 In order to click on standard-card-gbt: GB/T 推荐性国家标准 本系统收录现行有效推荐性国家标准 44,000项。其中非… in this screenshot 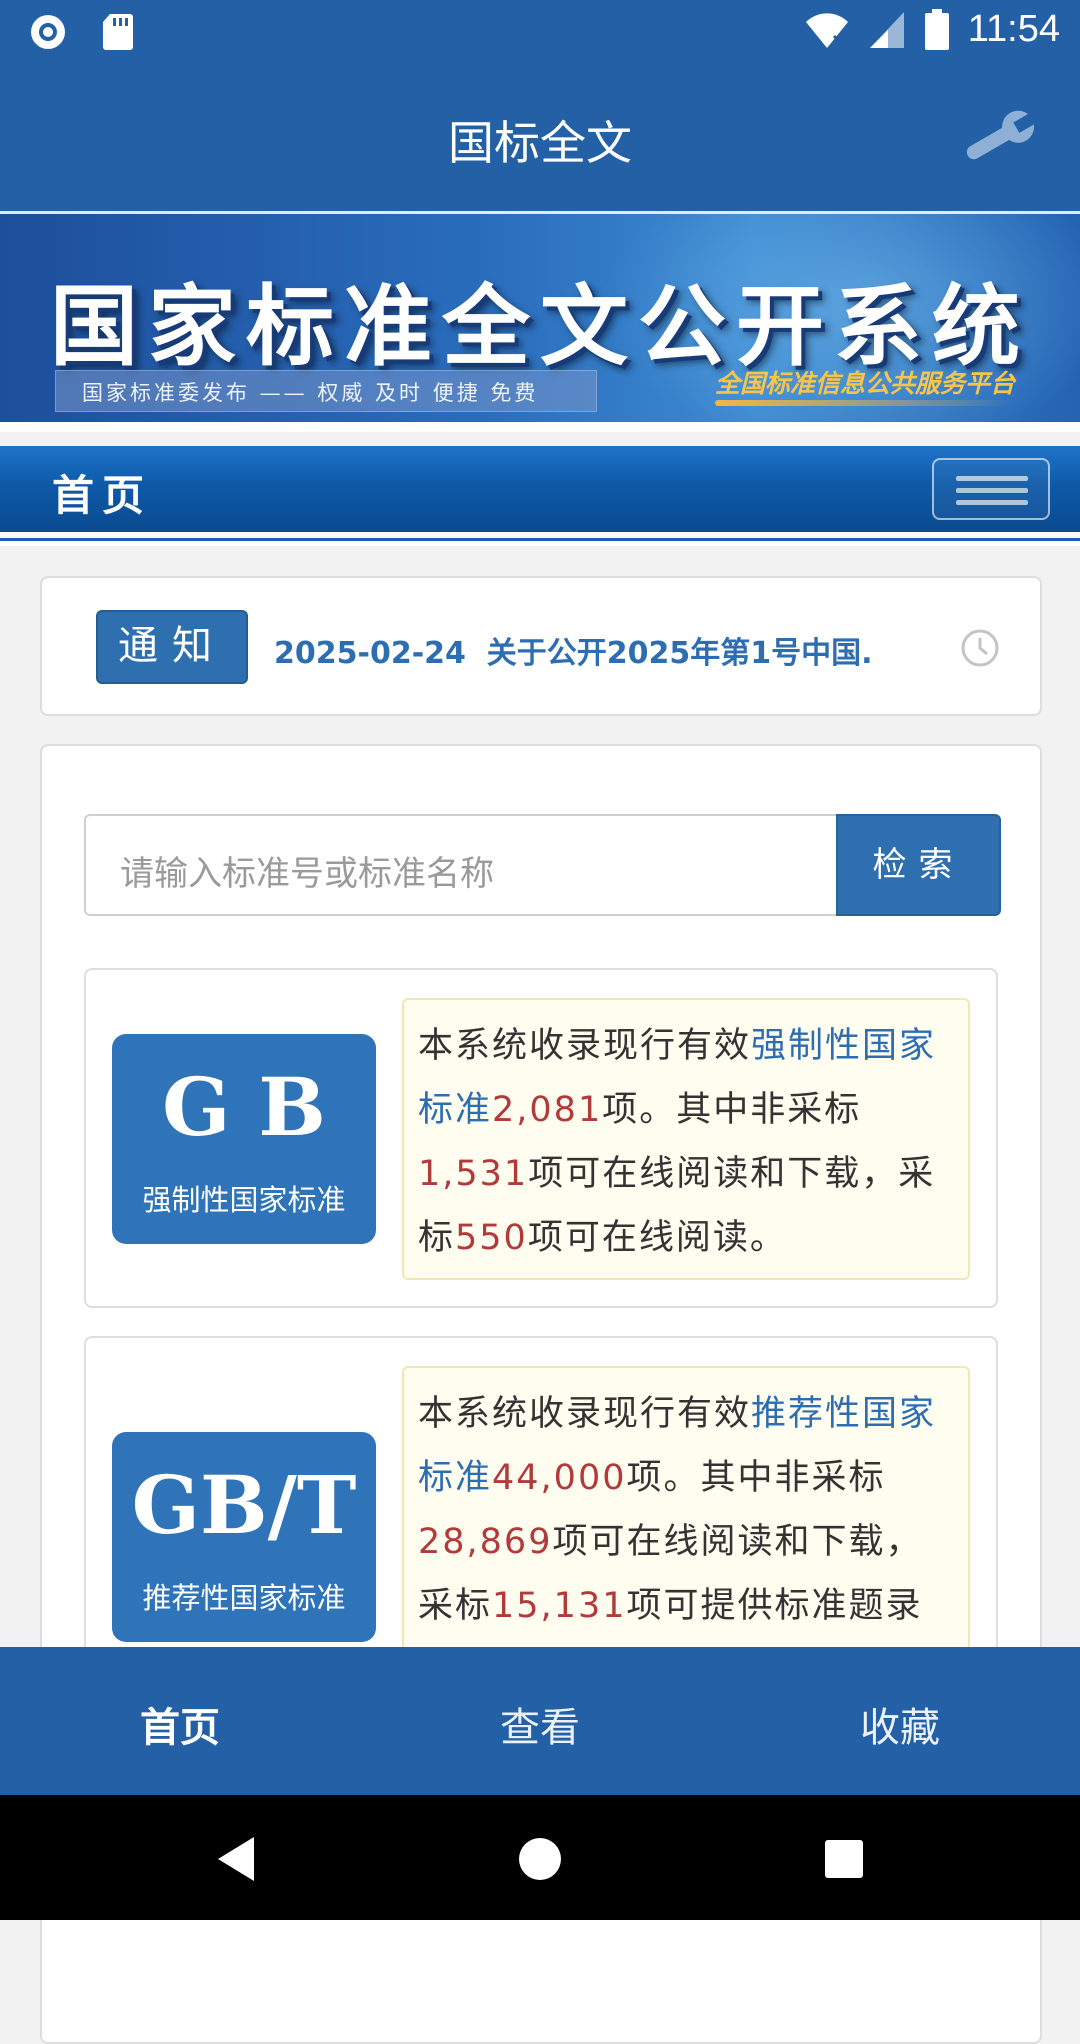, I will do `click(541, 1516)`.